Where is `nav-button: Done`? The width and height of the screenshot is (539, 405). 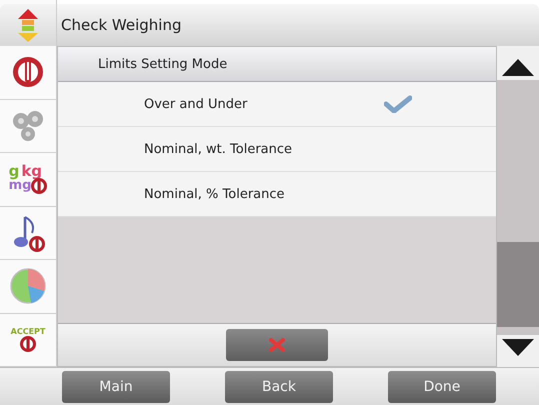
nav-button: Done is located at coordinates (442, 386).